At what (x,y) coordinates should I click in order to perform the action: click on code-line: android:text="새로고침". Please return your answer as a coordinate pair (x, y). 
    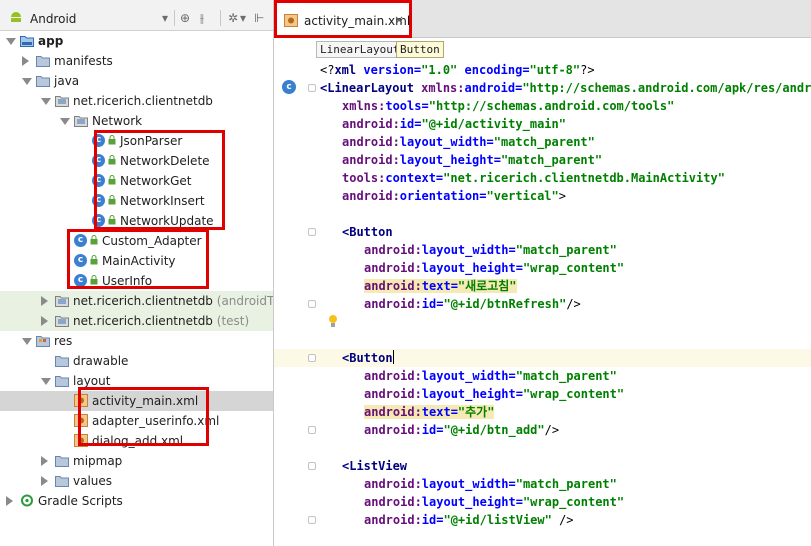
    Looking at the image, I should click on (440, 286).